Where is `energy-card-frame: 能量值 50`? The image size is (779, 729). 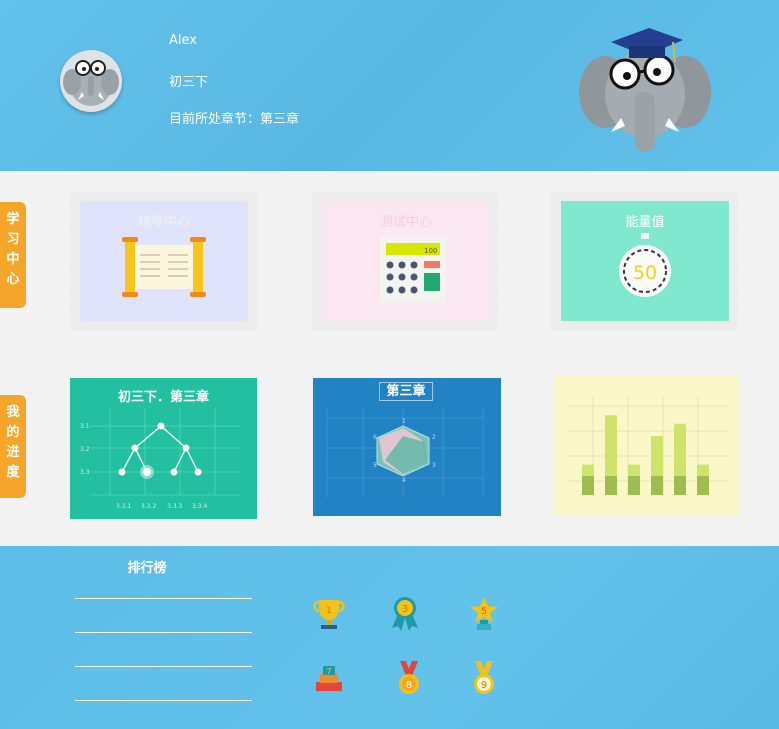
energy-card-frame: 能量值 50 is located at coordinates (644, 261).